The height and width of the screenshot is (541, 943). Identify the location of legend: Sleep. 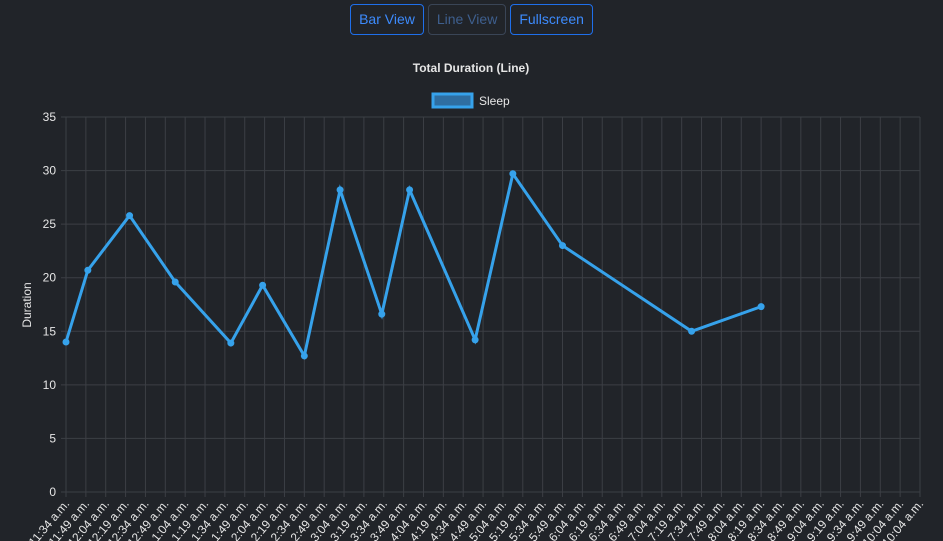
(470, 100).